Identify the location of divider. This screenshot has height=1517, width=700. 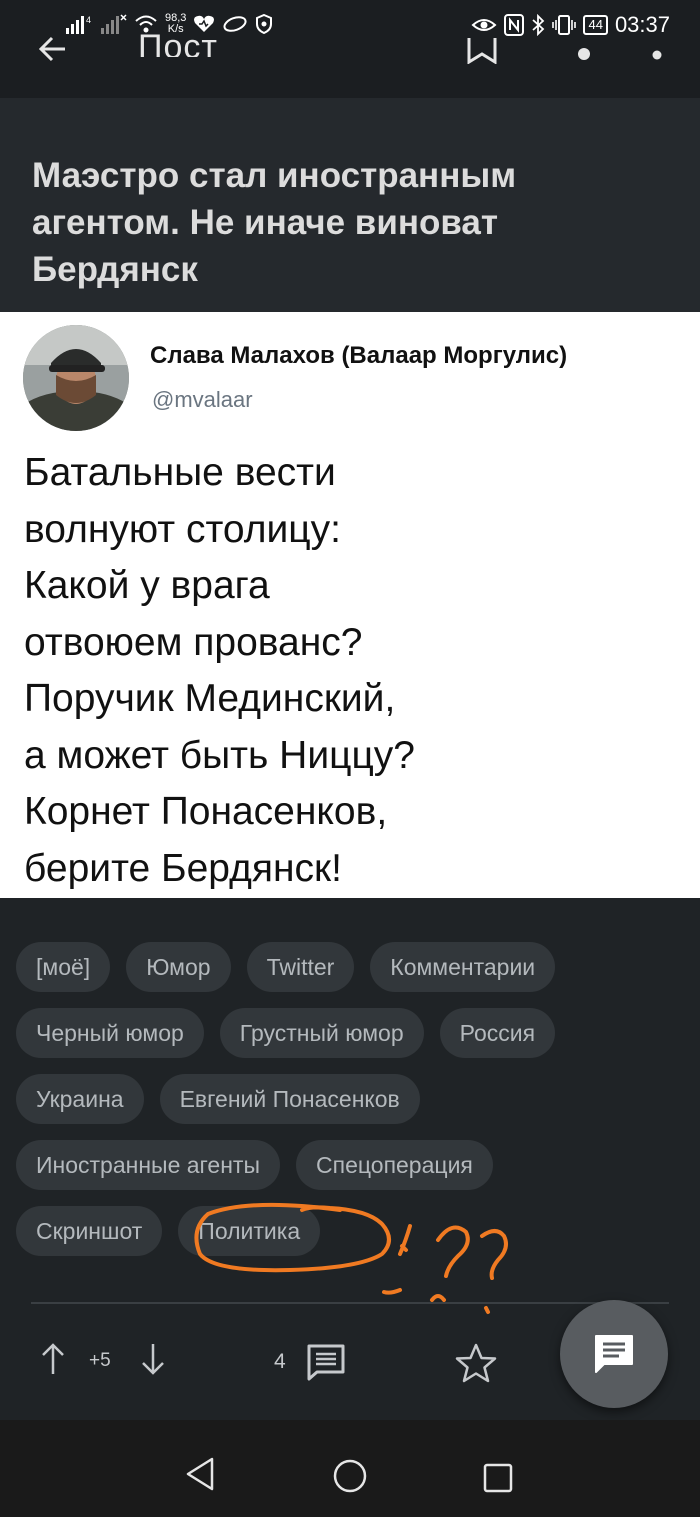
(350, 1303).